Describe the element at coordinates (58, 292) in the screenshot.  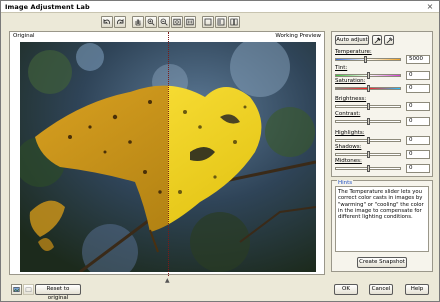
I see `reset-to-original-button: Reset to original` at that location.